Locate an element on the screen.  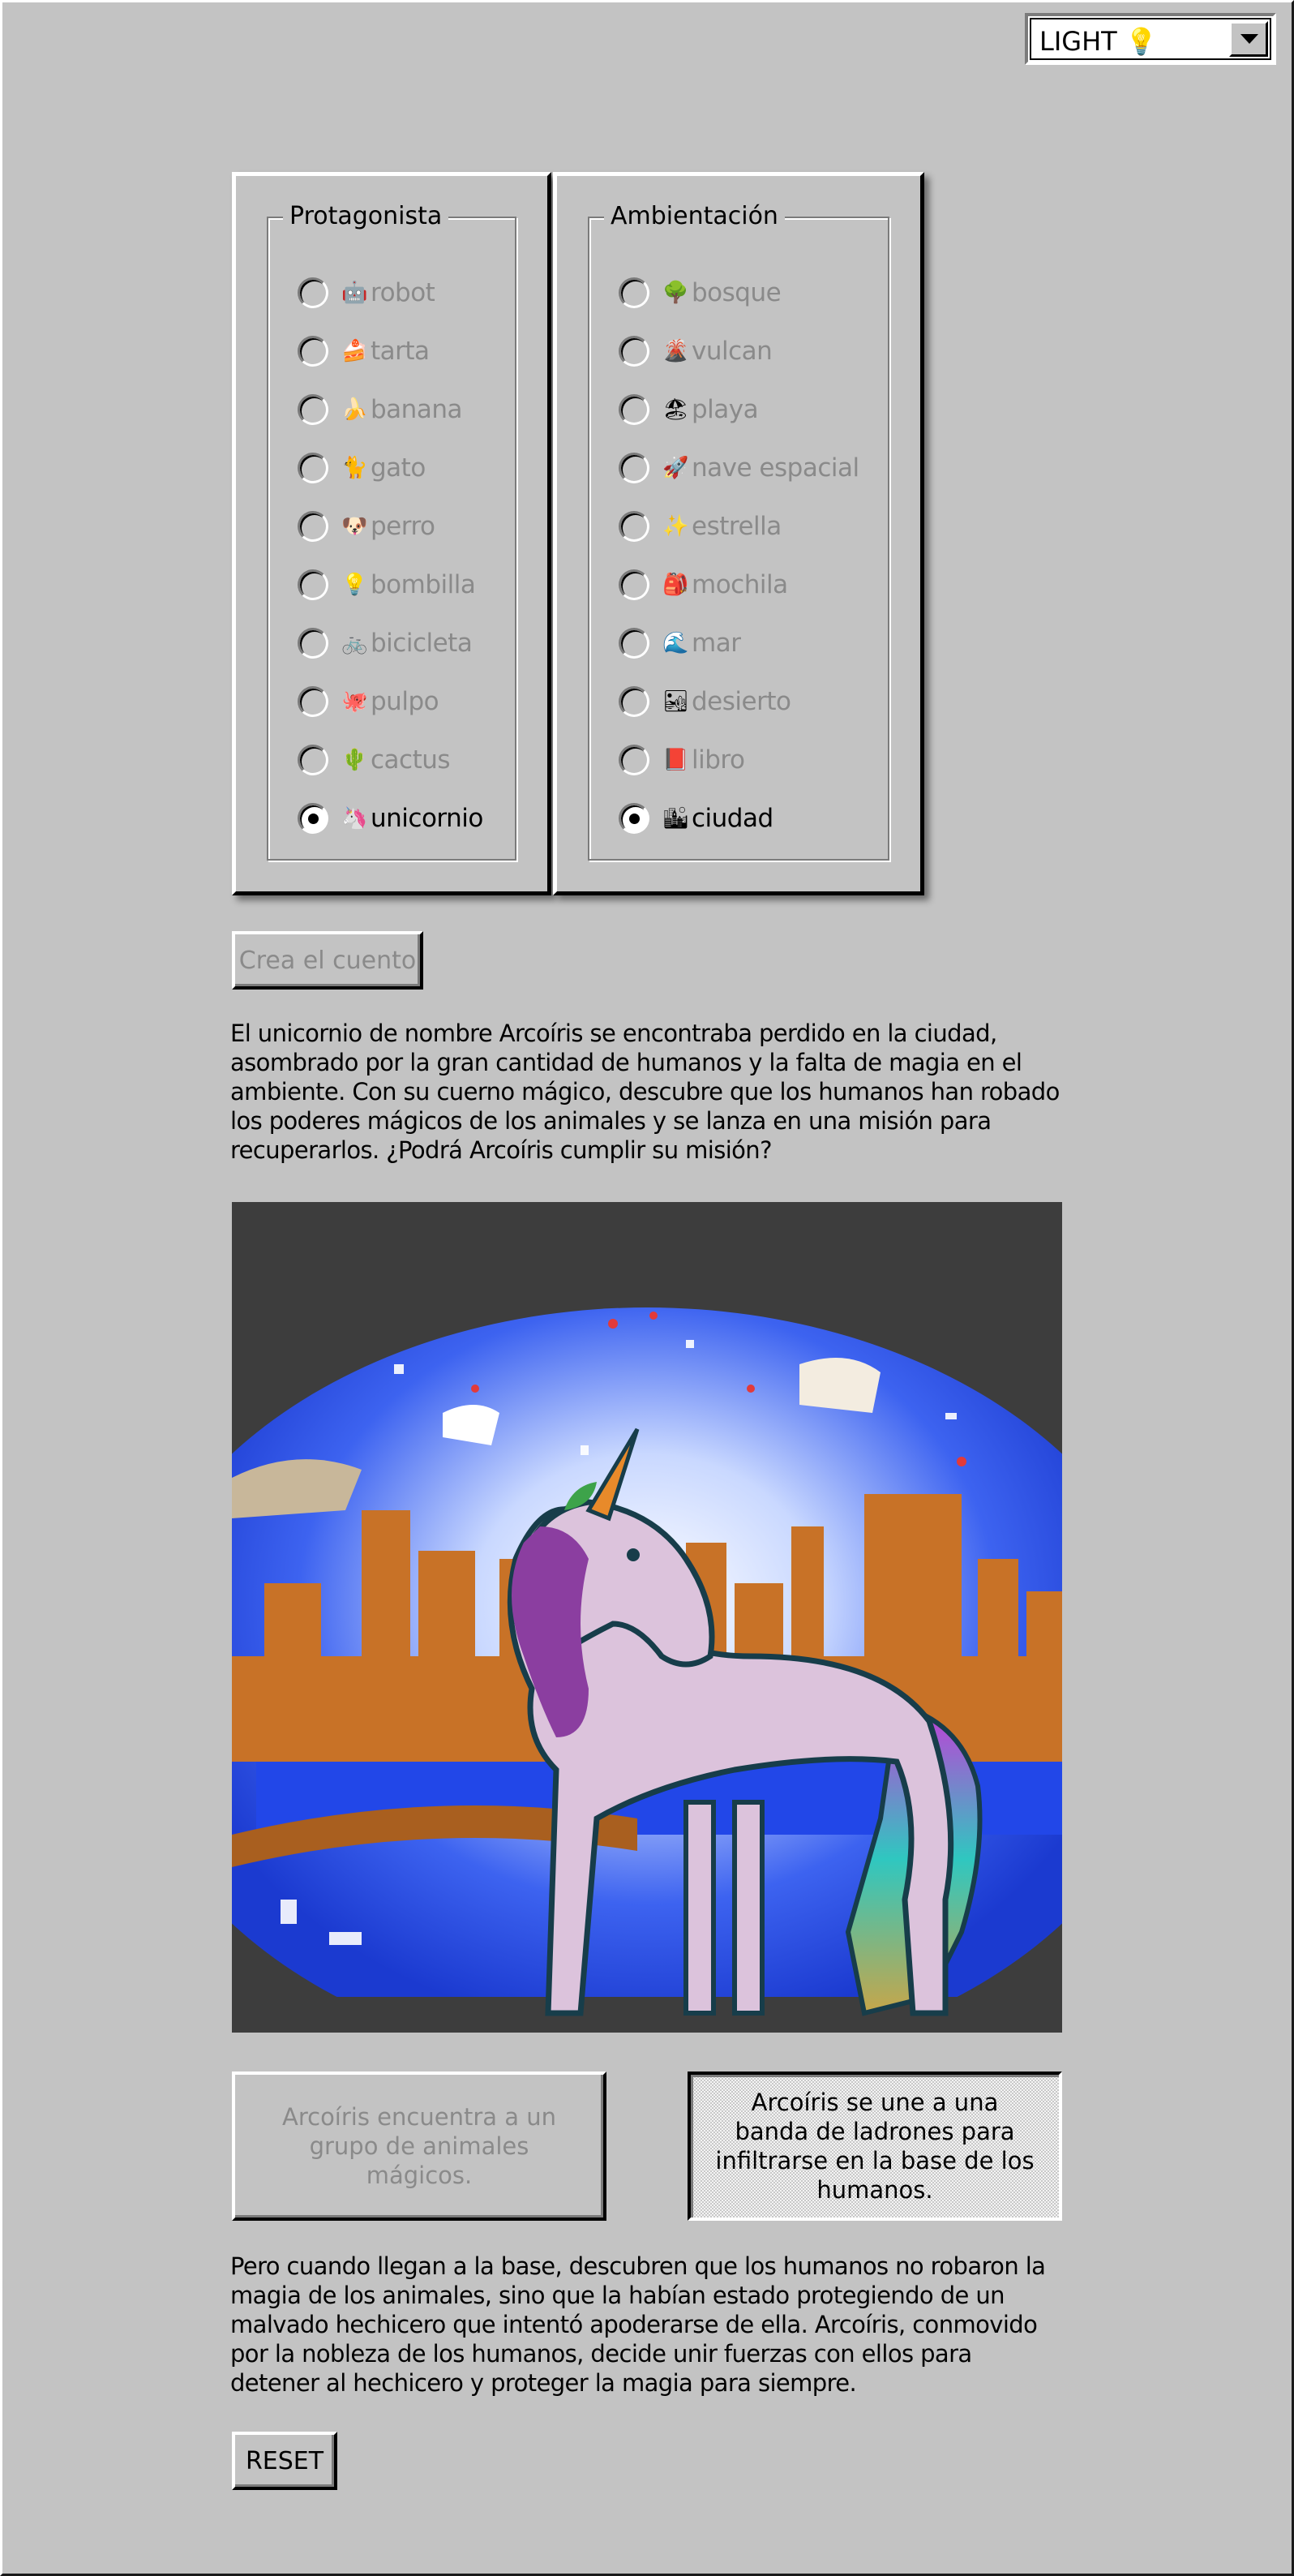
protagonista-option-banana: 🍌 banana is located at coordinates (390, 409).